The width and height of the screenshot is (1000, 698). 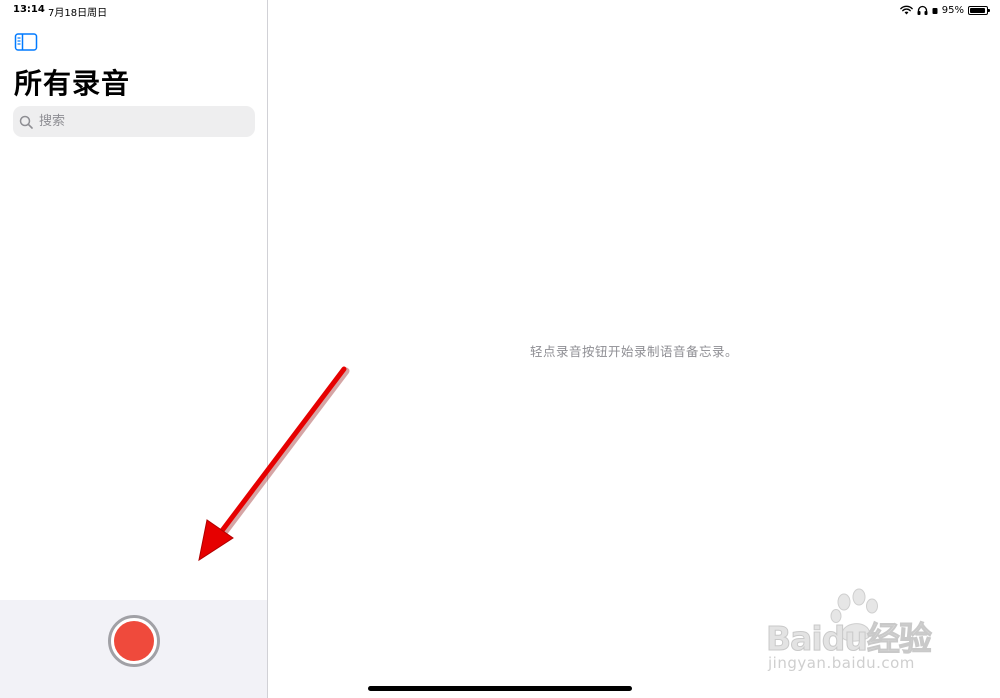 What do you see at coordinates (26, 122) in the screenshot?
I see `search-icon` at bounding box center [26, 122].